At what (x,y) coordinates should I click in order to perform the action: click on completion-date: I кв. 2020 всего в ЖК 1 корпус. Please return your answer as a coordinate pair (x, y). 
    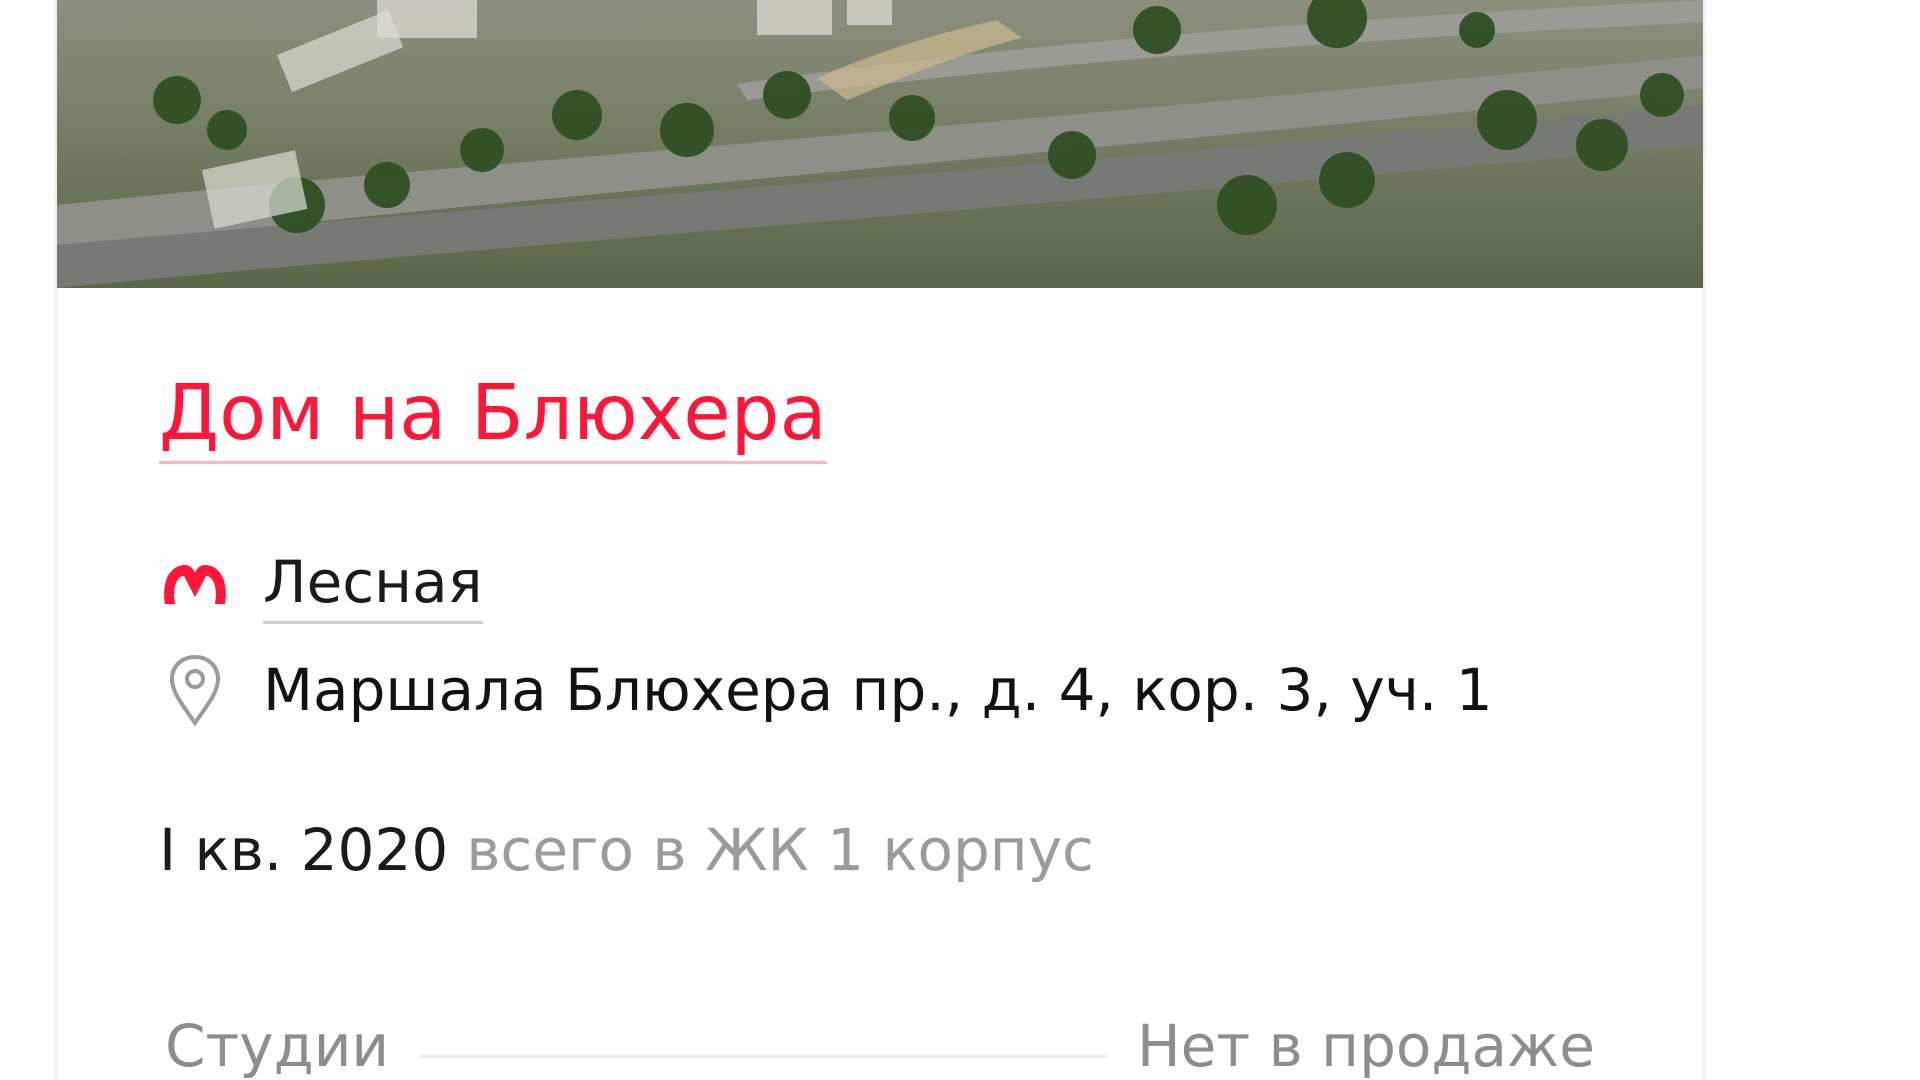
    Looking at the image, I should click on (626, 850).